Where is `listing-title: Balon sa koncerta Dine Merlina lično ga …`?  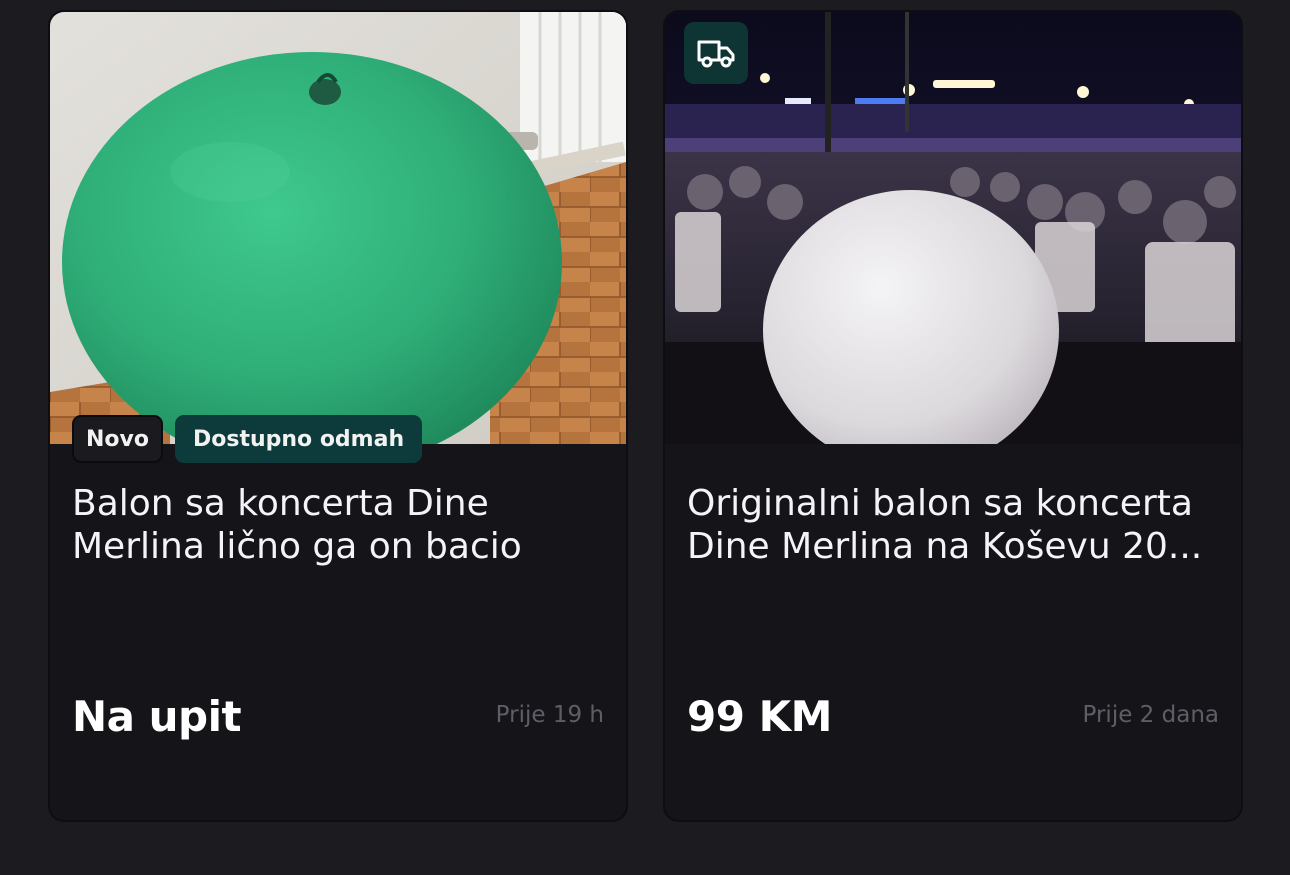
listing-title: Balon sa koncerta Dine Merlina lično ga … is located at coordinates (337, 525).